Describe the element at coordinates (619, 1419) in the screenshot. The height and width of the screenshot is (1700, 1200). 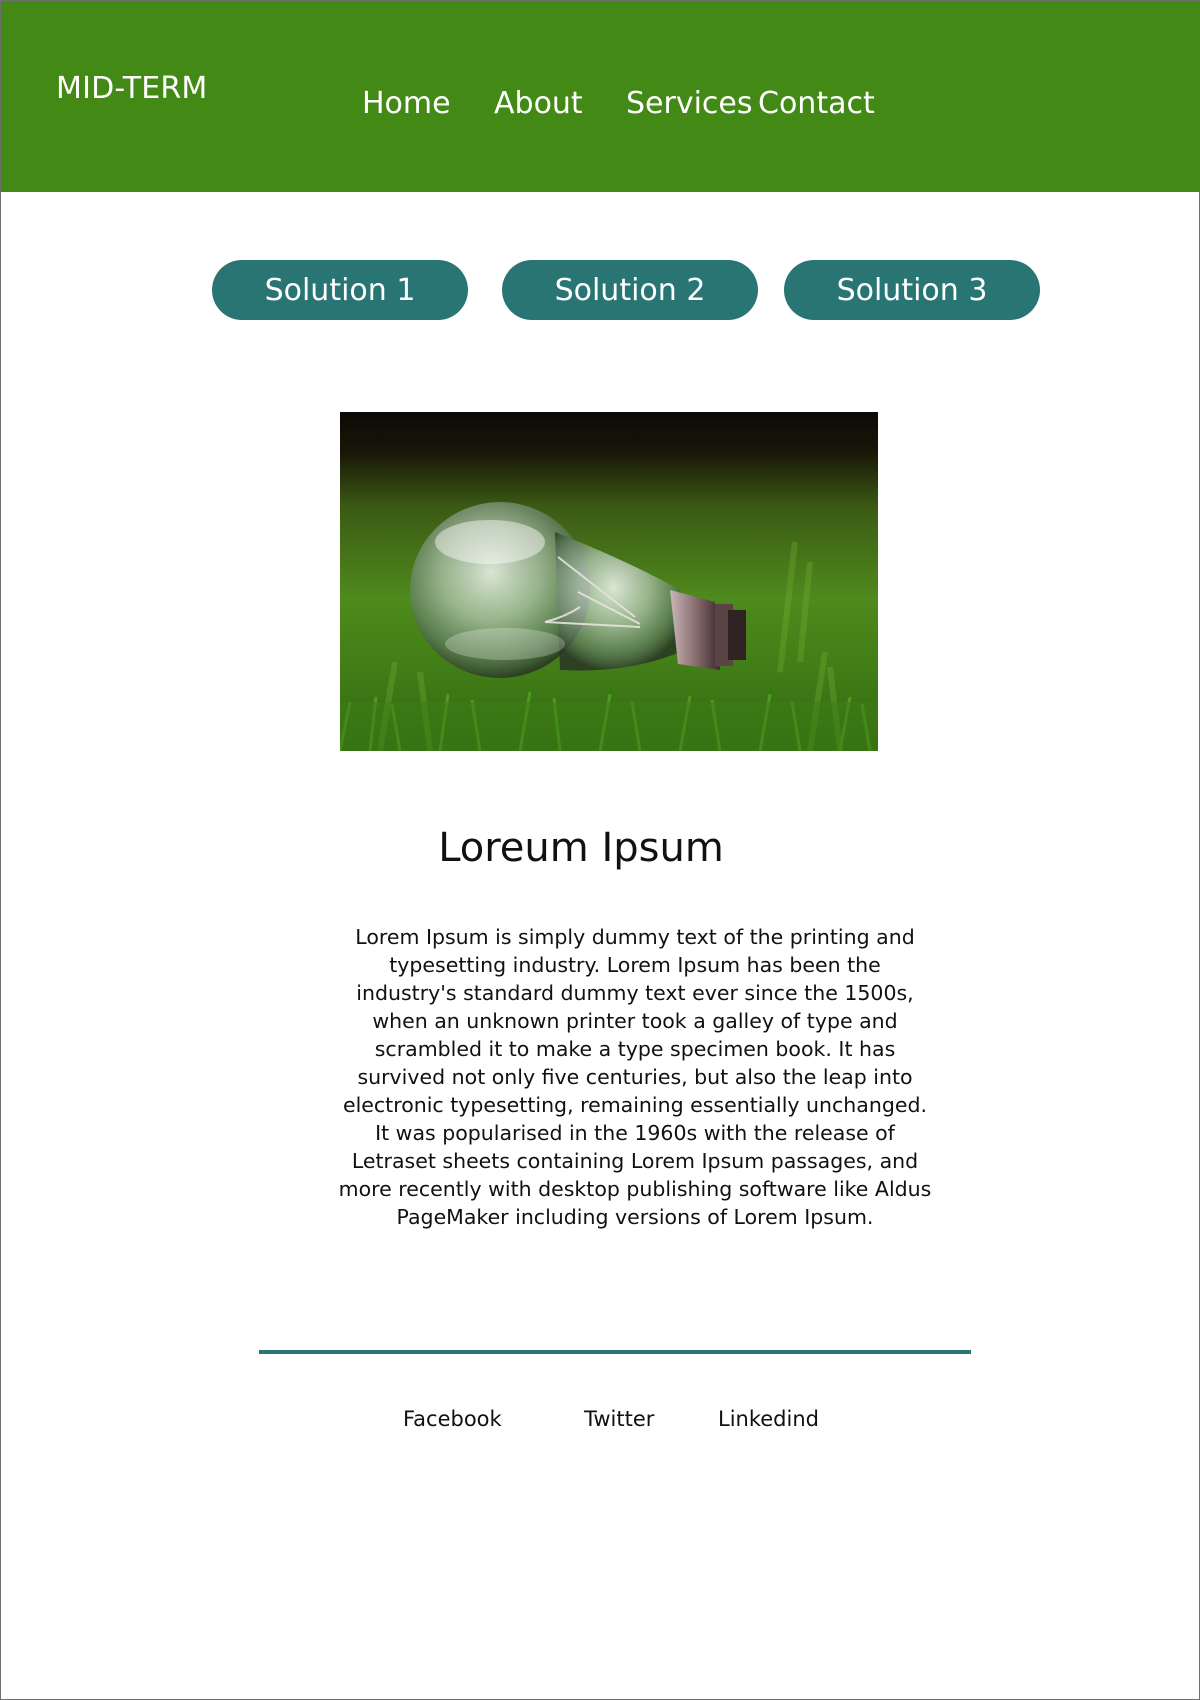
I see `footer-twitter-link: Twitter` at that location.